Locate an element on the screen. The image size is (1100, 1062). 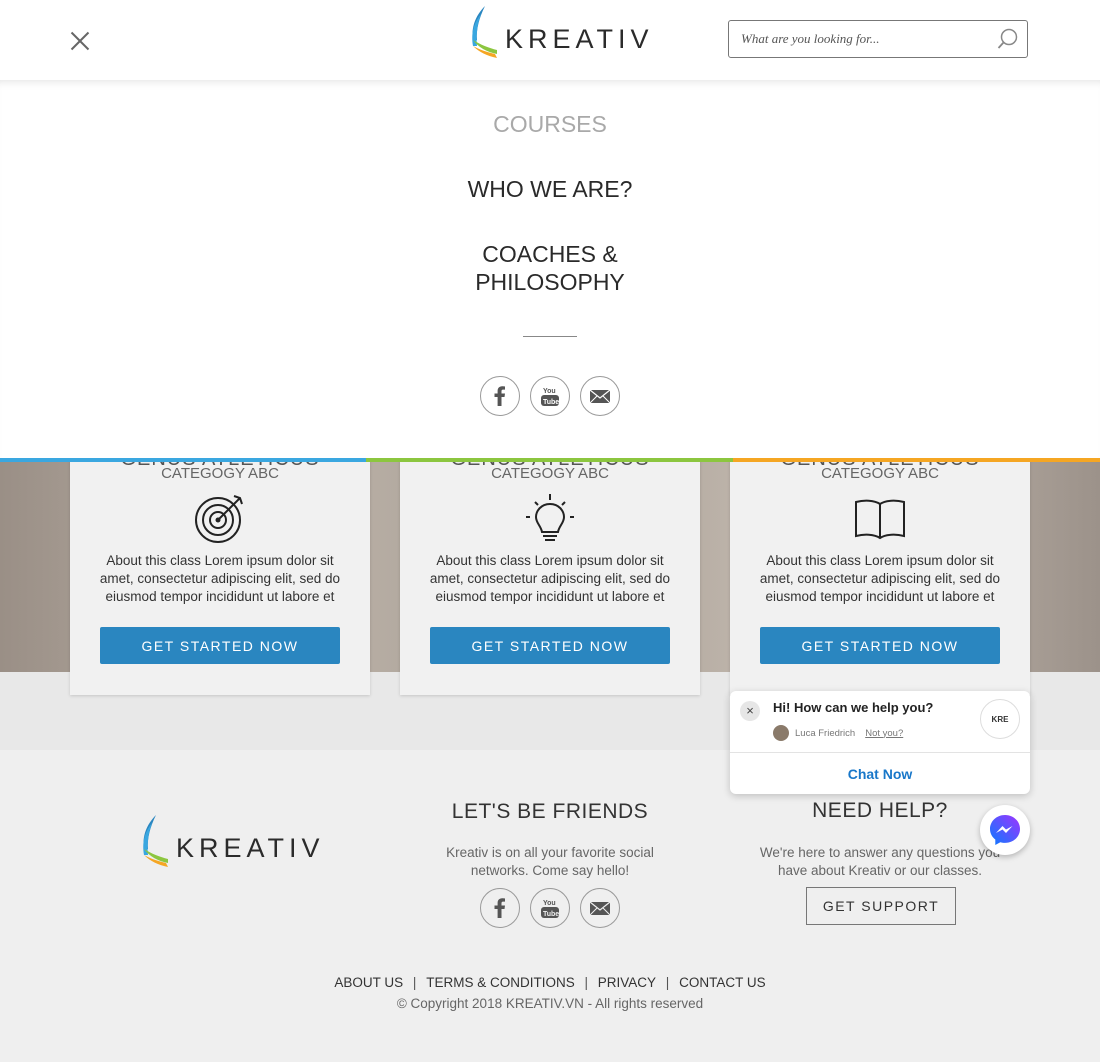
friends-text-2: networks. Come say hello! is located at coordinates (550, 870).